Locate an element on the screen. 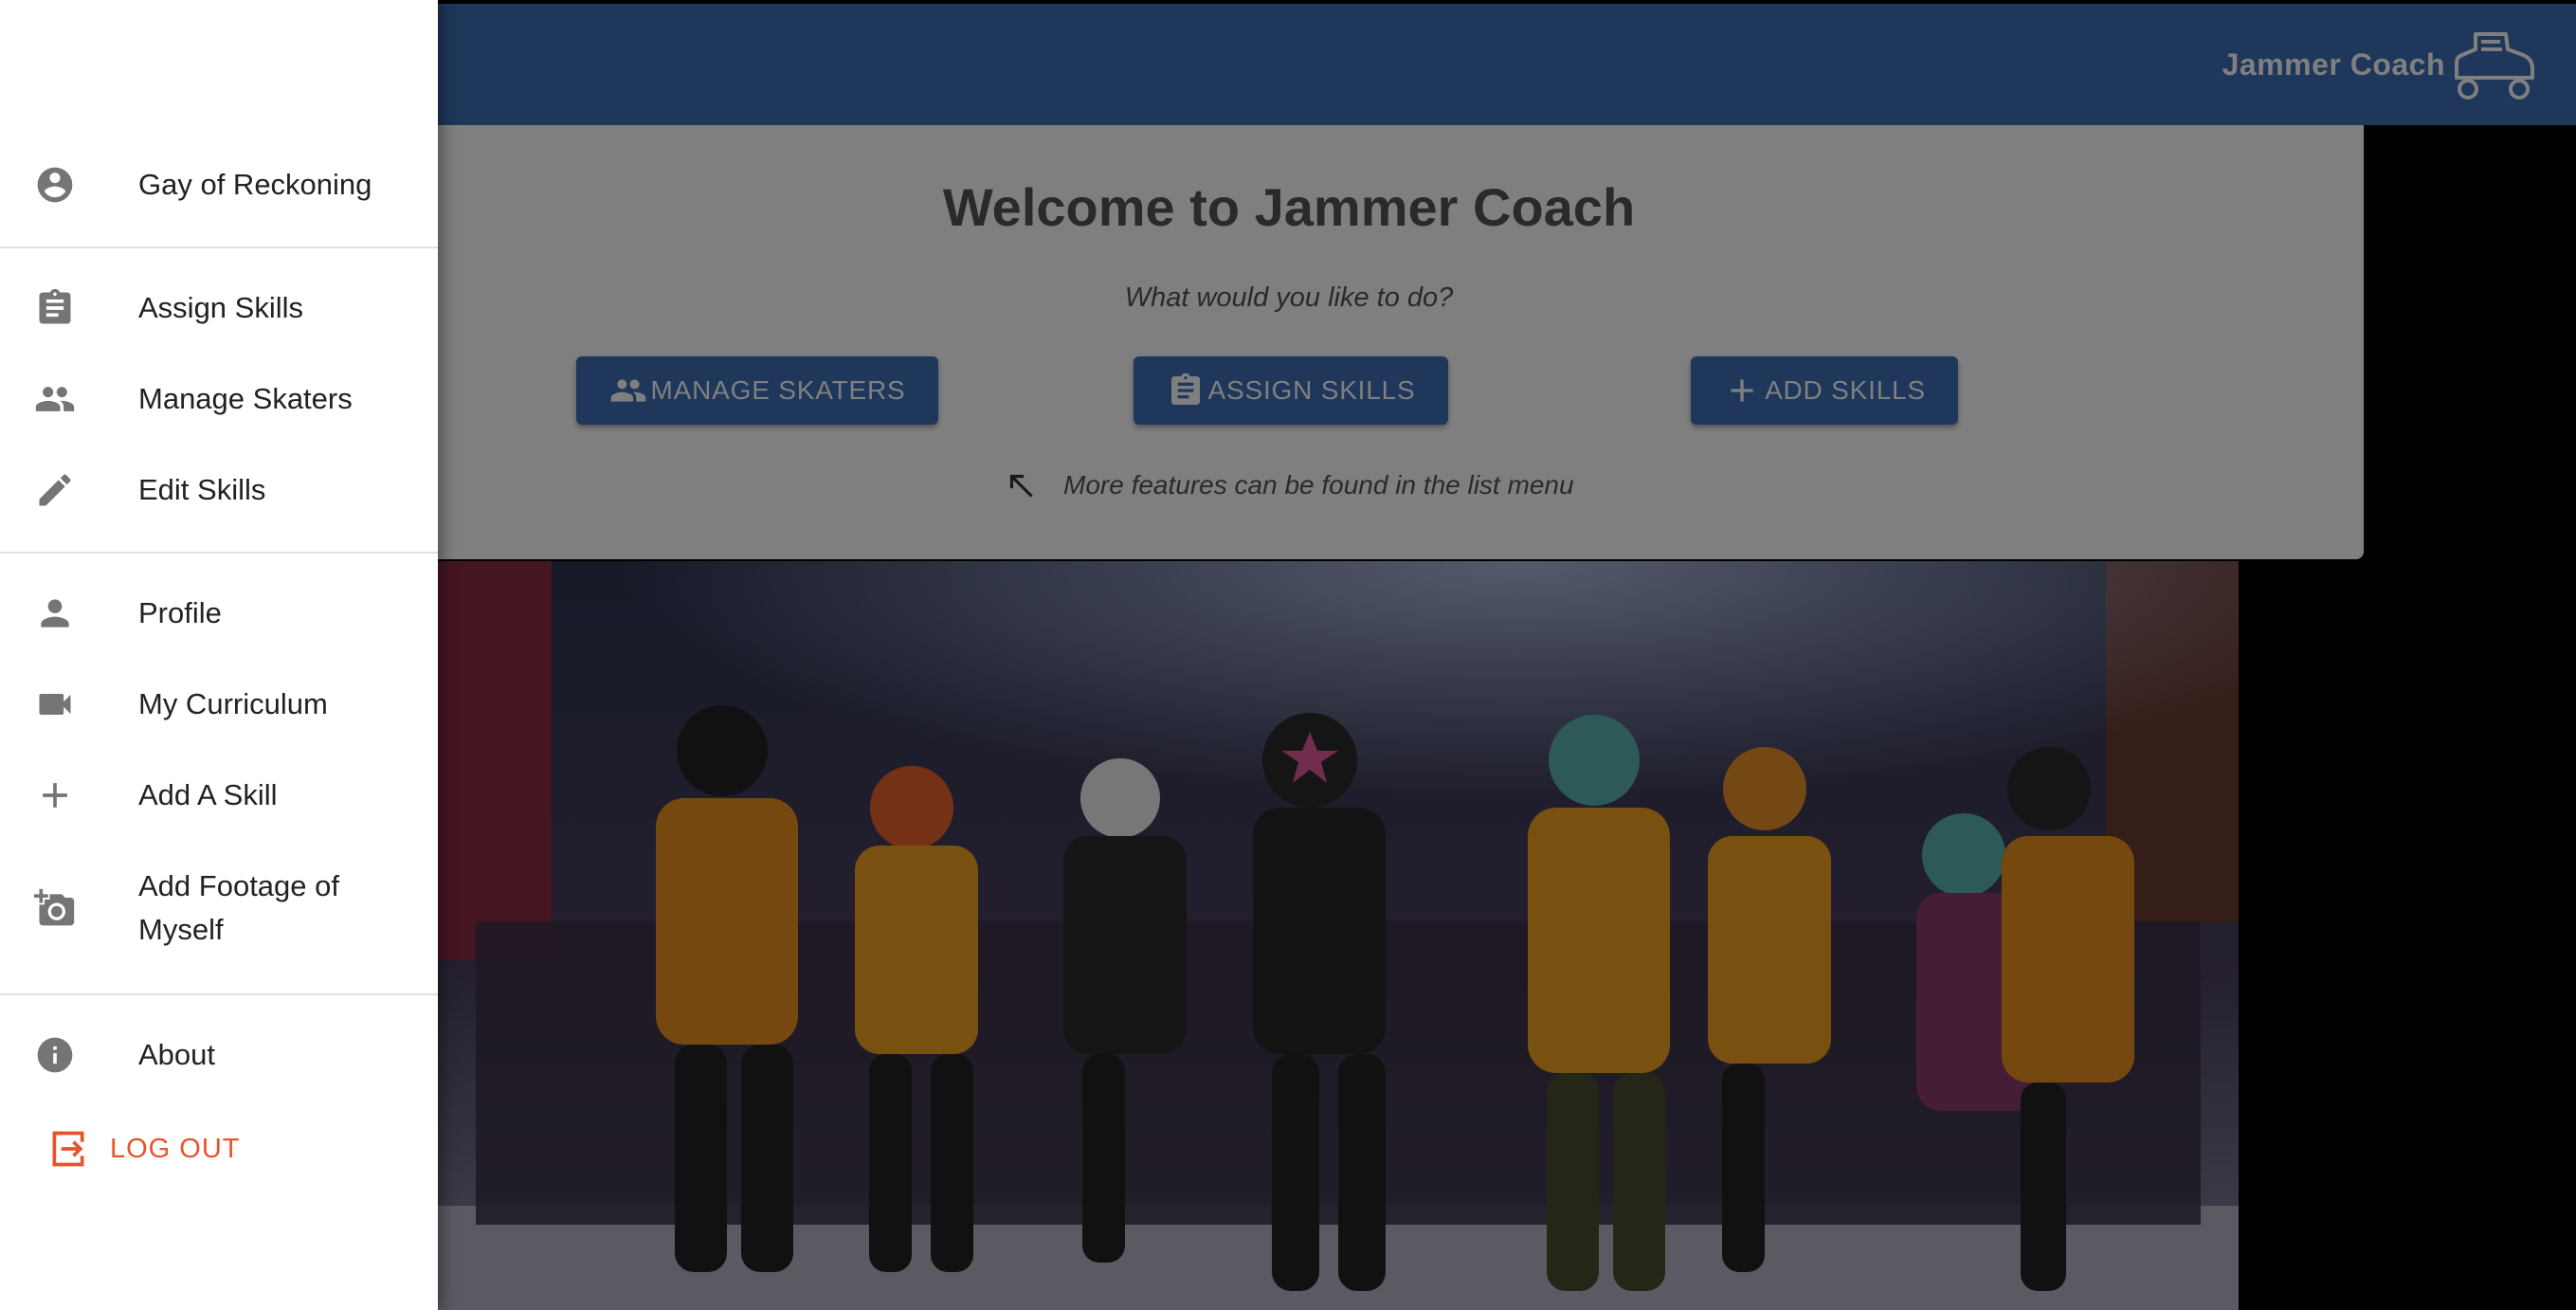  add-photo-icon is located at coordinates (55, 908).